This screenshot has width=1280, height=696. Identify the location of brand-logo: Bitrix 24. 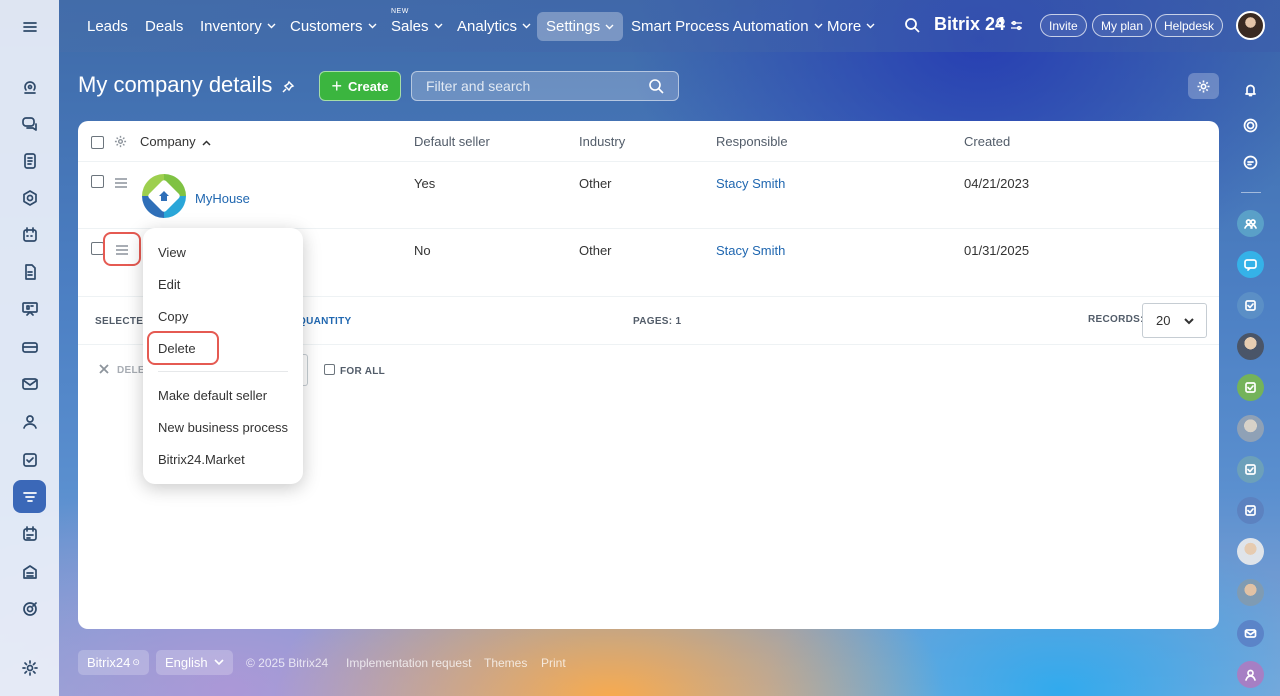
(969, 24).